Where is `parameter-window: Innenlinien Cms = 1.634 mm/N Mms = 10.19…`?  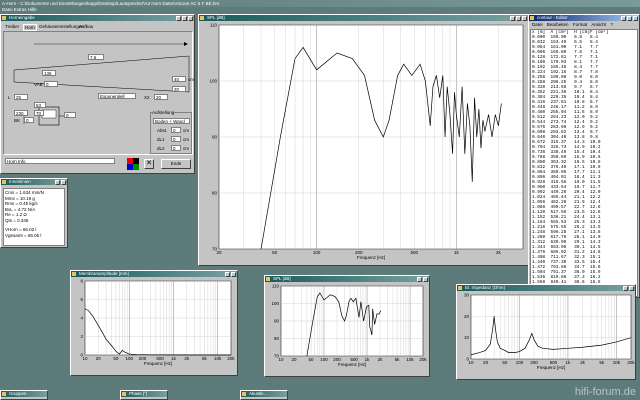 parameter-window: Innenlinien Cms = 1.634 mm/N Mms = 10.19… is located at coordinates (34, 213).